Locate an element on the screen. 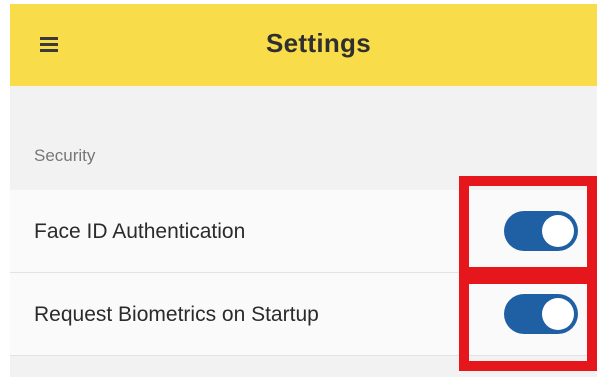 The width and height of the screenshot is (597, 377). setting-label-face-id: Face ID Authentication is located at coordinates (140, 231).